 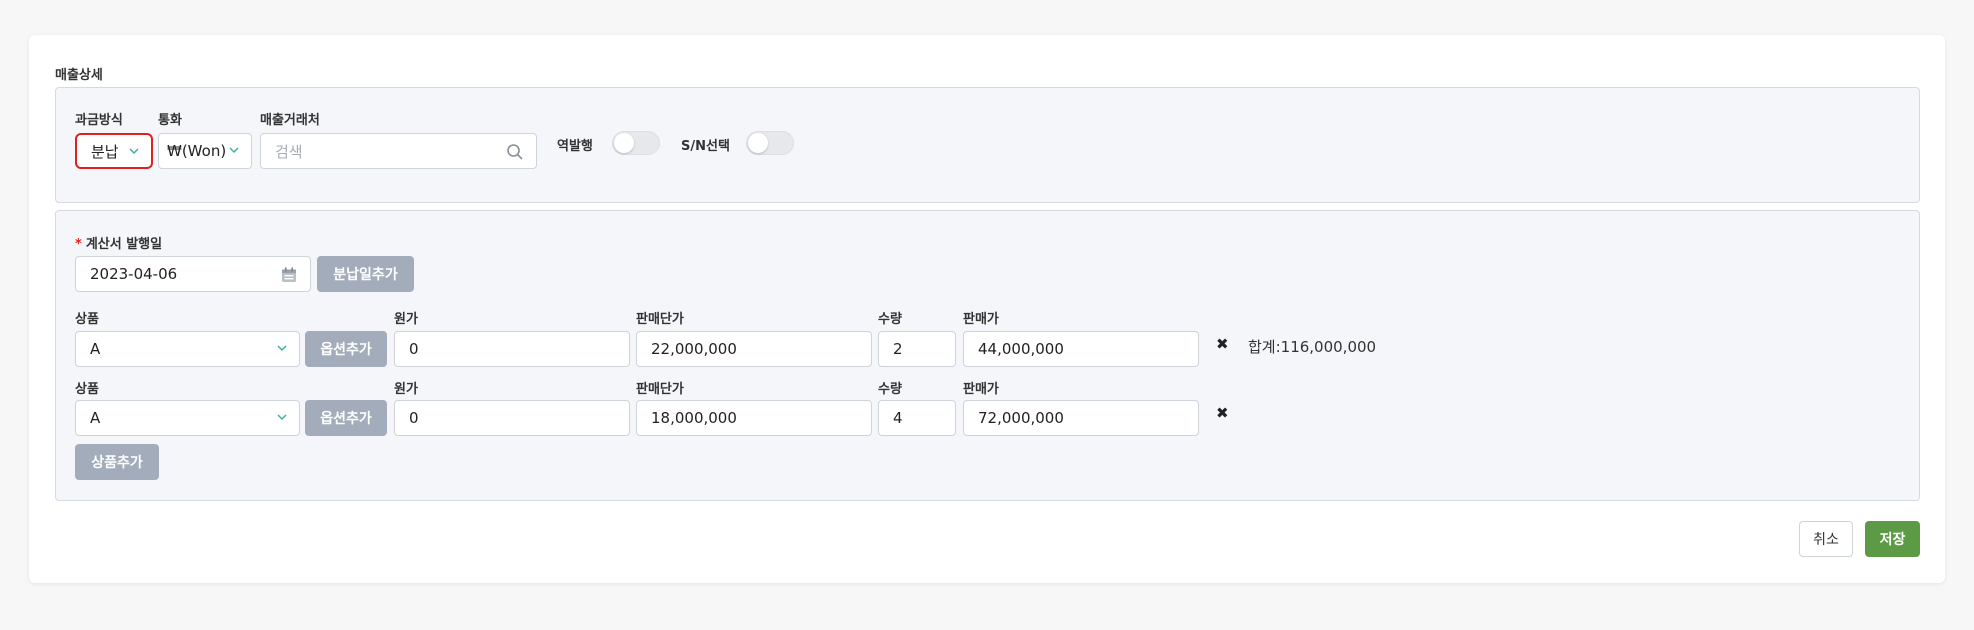 What do you see at coordinates (365, 274) in the screenshot?
I see `add-installment-button: 분납일추가` at bounding box center [365, 274].